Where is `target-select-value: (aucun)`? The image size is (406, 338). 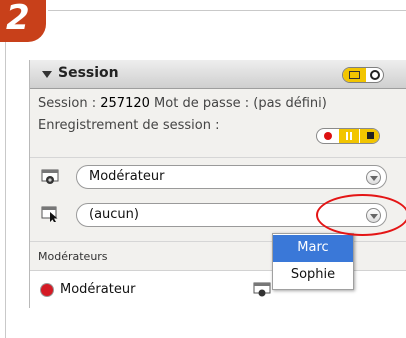 target-select-value: (aucun) is located at coordinates (114, 214).